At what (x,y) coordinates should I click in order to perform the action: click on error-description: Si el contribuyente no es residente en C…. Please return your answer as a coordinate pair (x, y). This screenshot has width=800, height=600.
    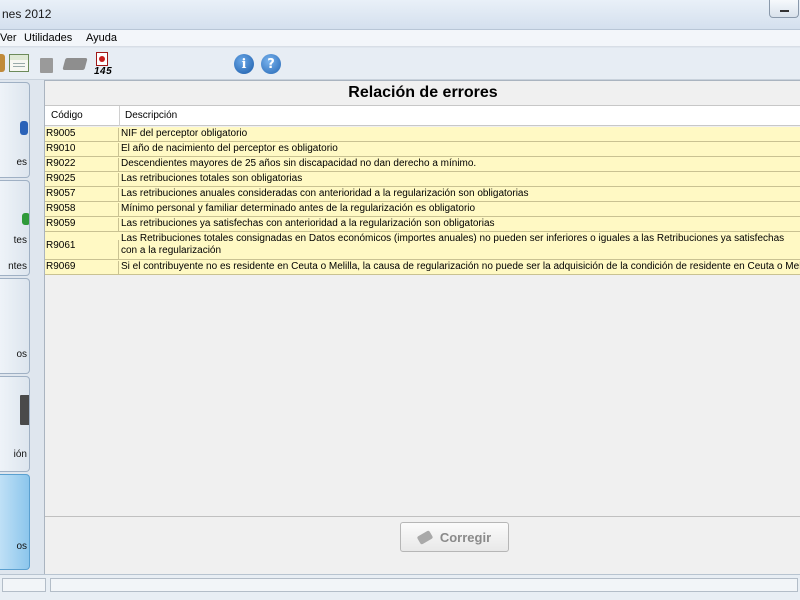
    Looking at the image, I should click on (460, 266).